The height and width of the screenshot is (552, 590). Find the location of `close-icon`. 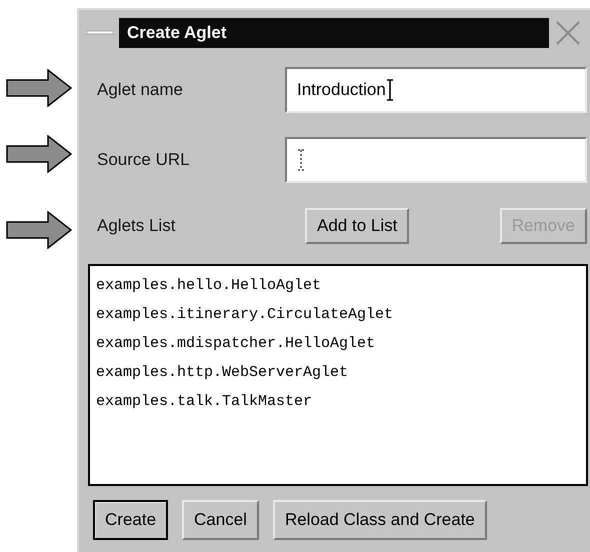

close-icon is located at coordinates (568, 33).